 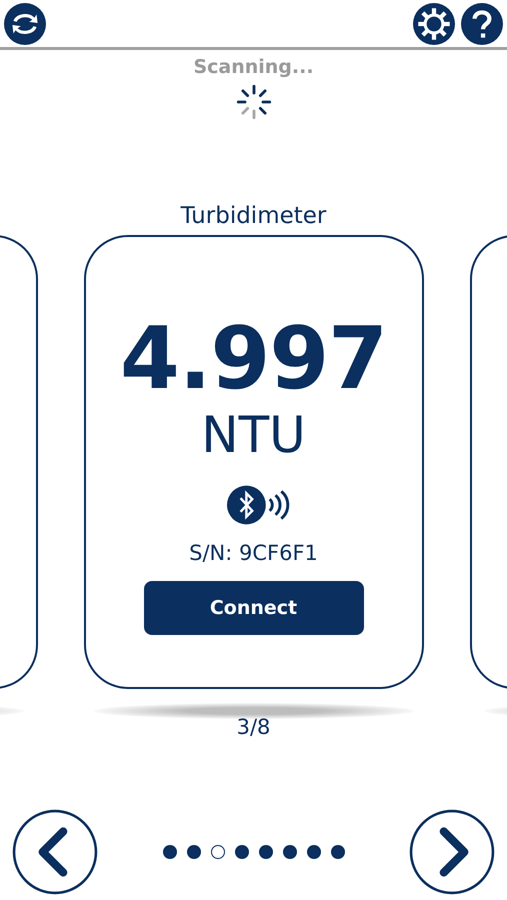 I want to click on connect-button: Connect, so click(x=254, y=608).